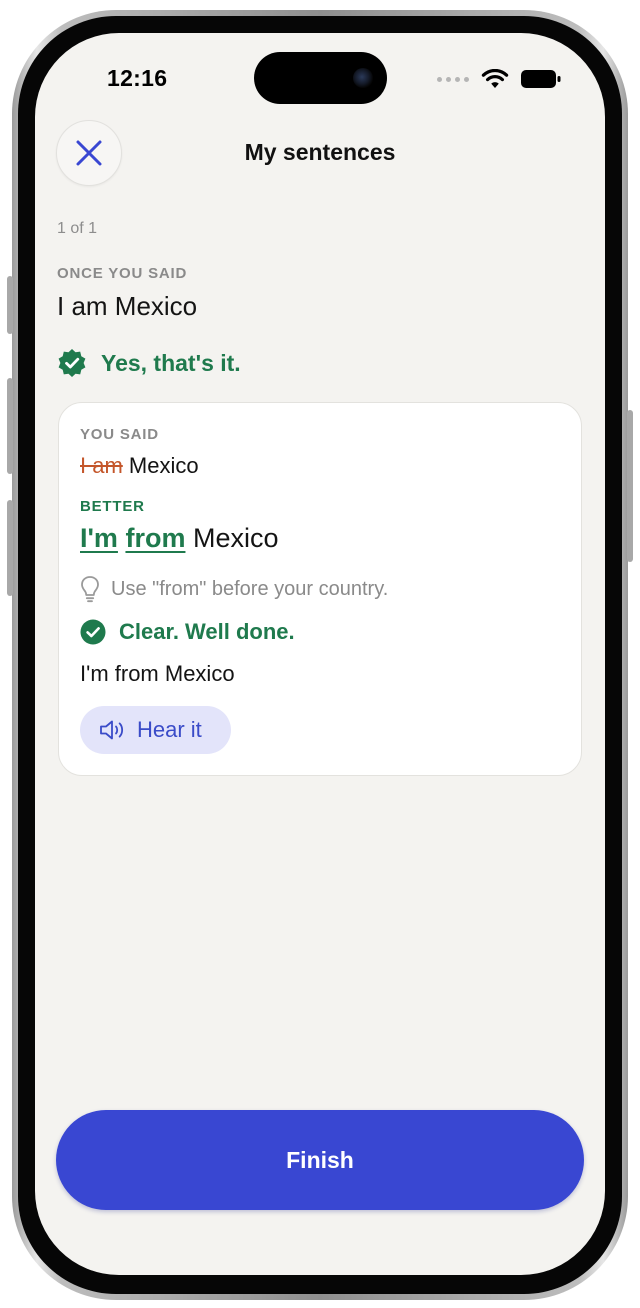  I want to click on check-circle-icon, so click(93, 632).